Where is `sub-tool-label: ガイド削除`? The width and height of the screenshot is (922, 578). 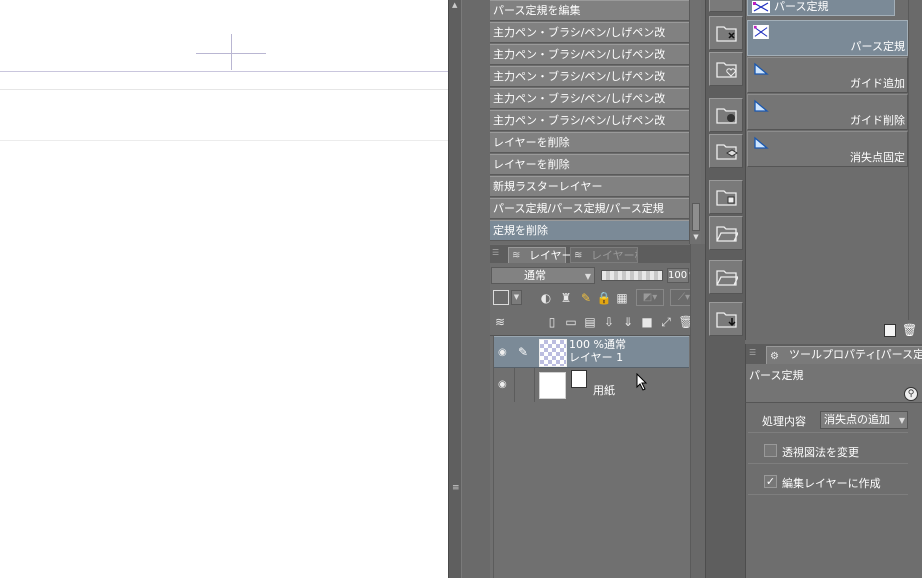 sub-tool-label: ガイド削除 is located at coordinates (877, 120).